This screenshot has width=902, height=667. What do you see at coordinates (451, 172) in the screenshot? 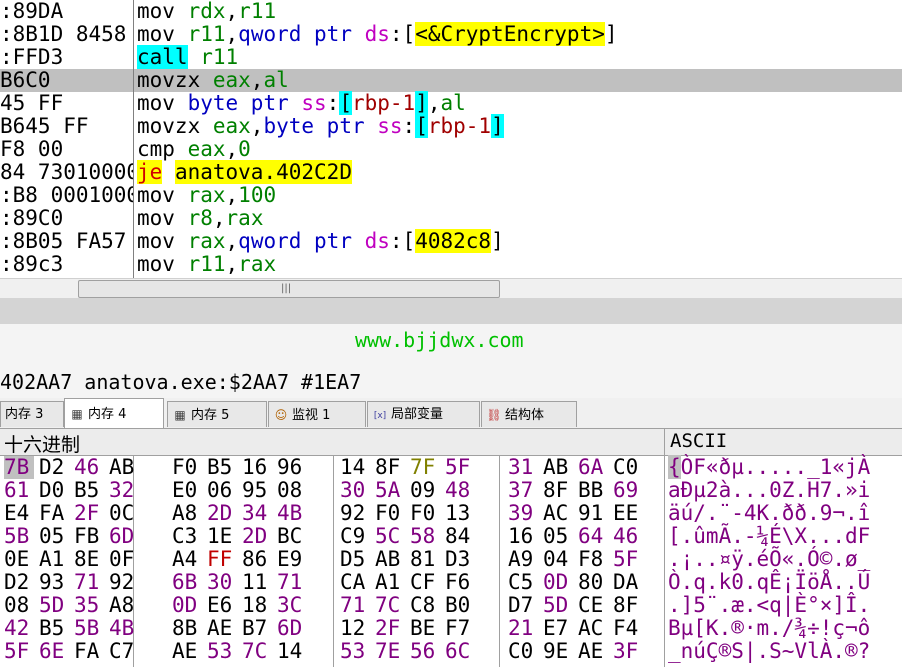
I see `disasm-row: 84 73010000 je anatova.402C2D` at bounding box center [451, 172].